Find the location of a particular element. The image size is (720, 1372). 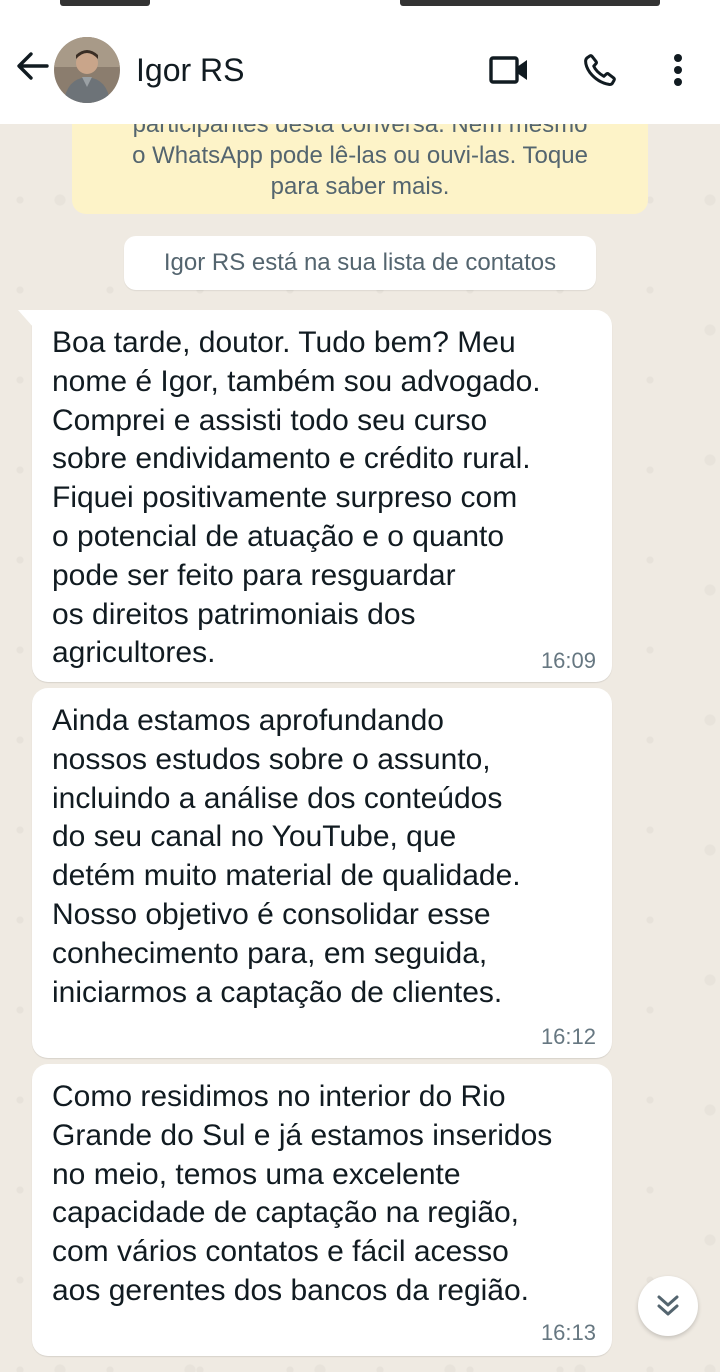

message-time: 16:09 is located at coordinates (568, 660).